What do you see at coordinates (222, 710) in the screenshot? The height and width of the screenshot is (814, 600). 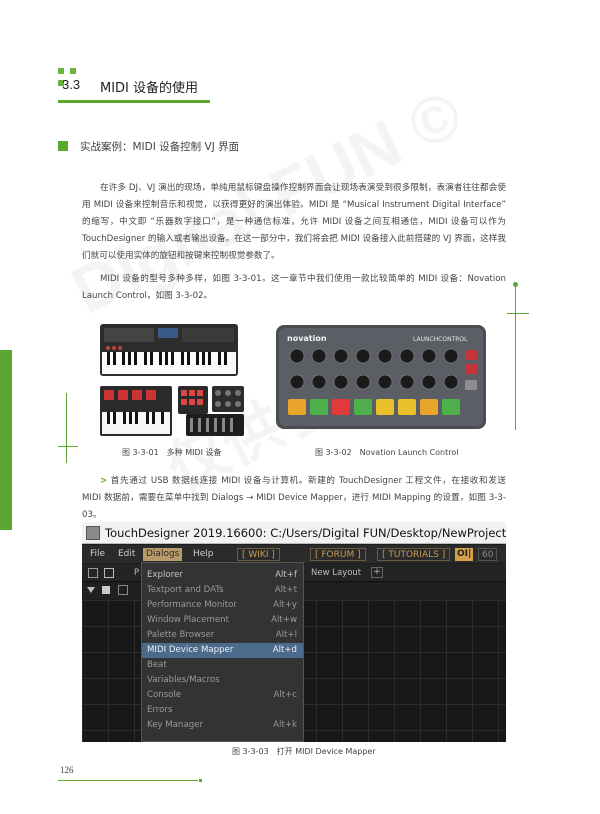 I see `td-menu-item-errors: Errors` at bounding box center [222, 710].